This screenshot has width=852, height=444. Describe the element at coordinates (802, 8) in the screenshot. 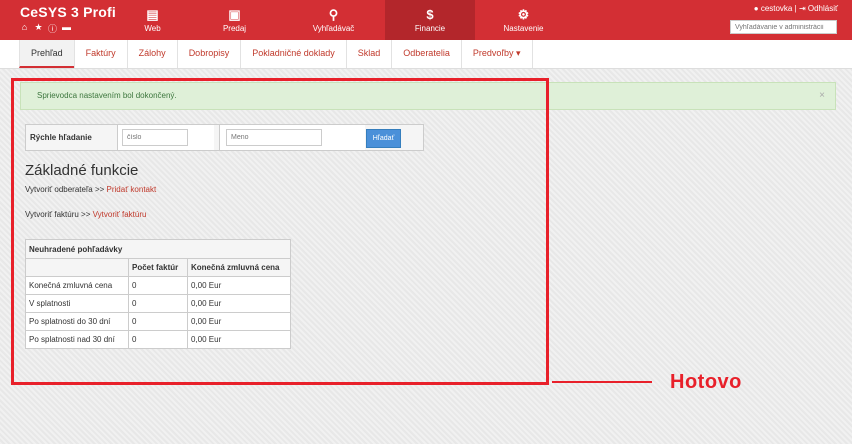

I see `logout-icon: ⇥` at that location.